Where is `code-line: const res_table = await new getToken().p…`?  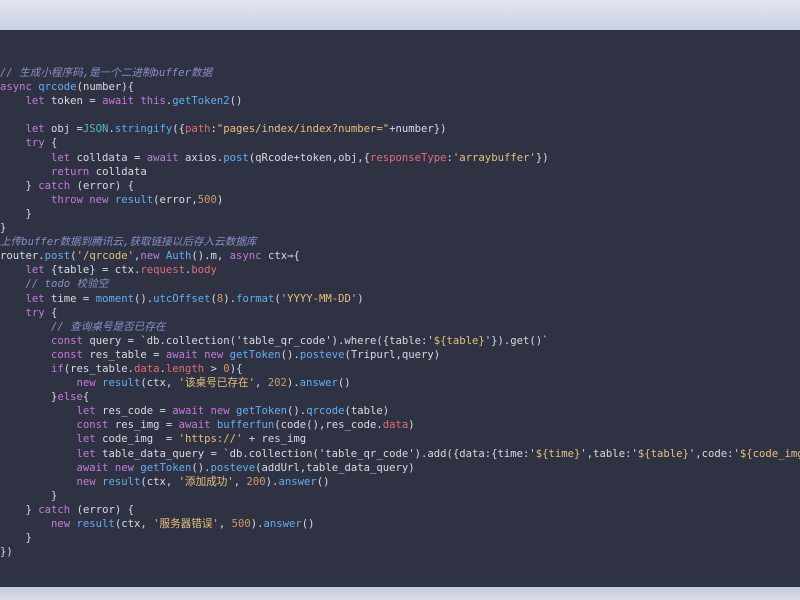
code-line: const res_table = await new getToken().p… is located at coordinates (400, 355).